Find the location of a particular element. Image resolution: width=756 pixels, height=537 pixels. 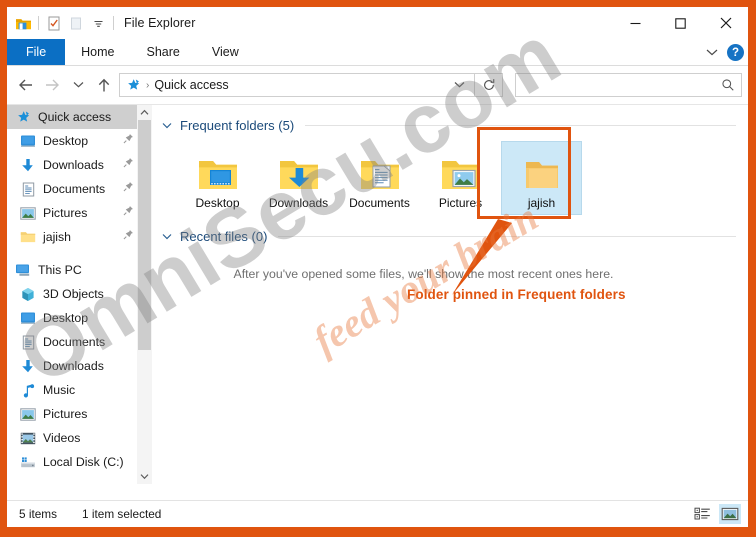

customize-qat-chevron-icon is located at coordinates (98, 23).